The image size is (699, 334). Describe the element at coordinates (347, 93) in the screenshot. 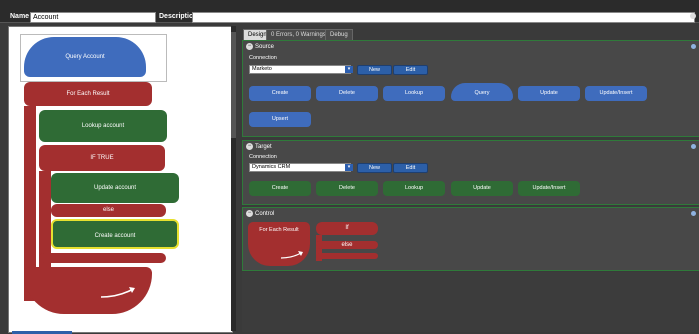

I see `source-delete-block: Delete` at that location.